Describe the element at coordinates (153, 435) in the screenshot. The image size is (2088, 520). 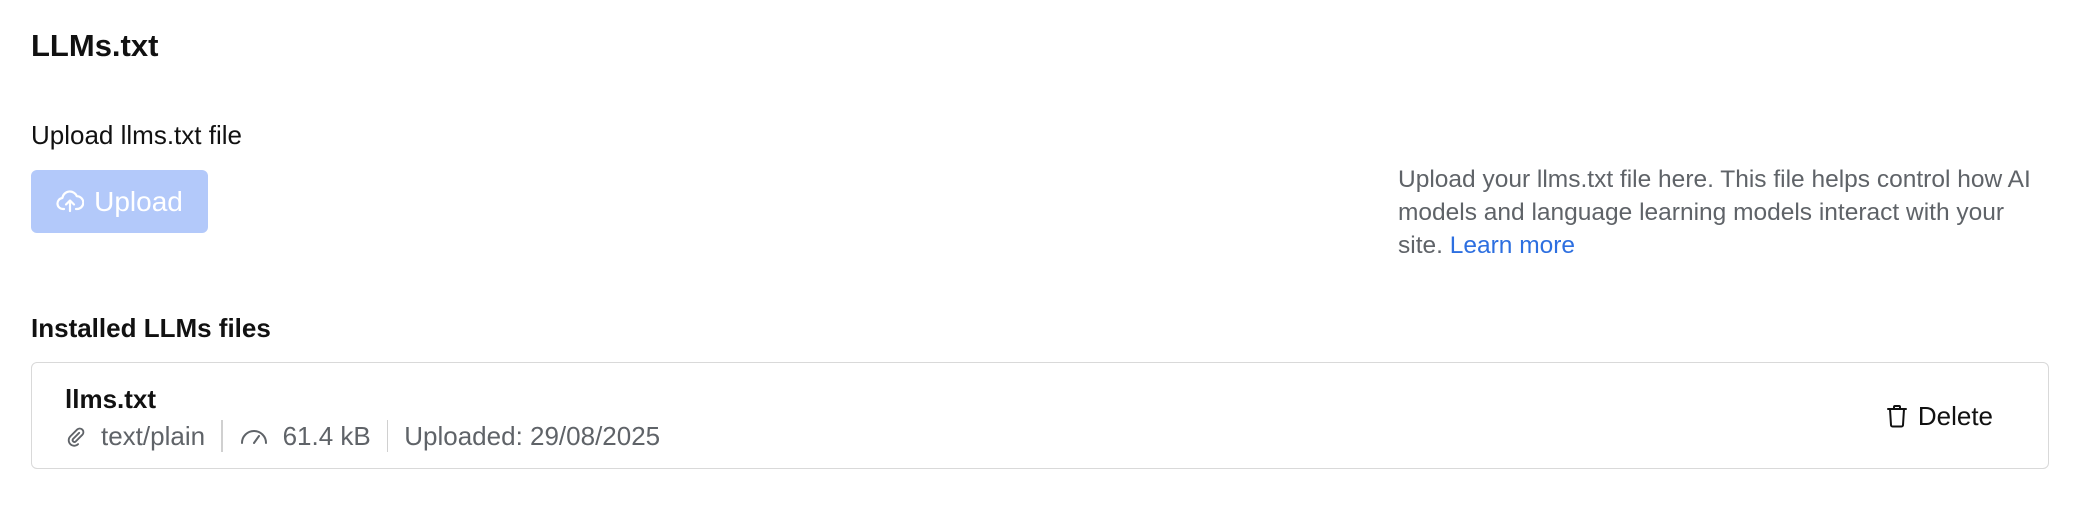
I see `file-type-label: text/plain` at that location.